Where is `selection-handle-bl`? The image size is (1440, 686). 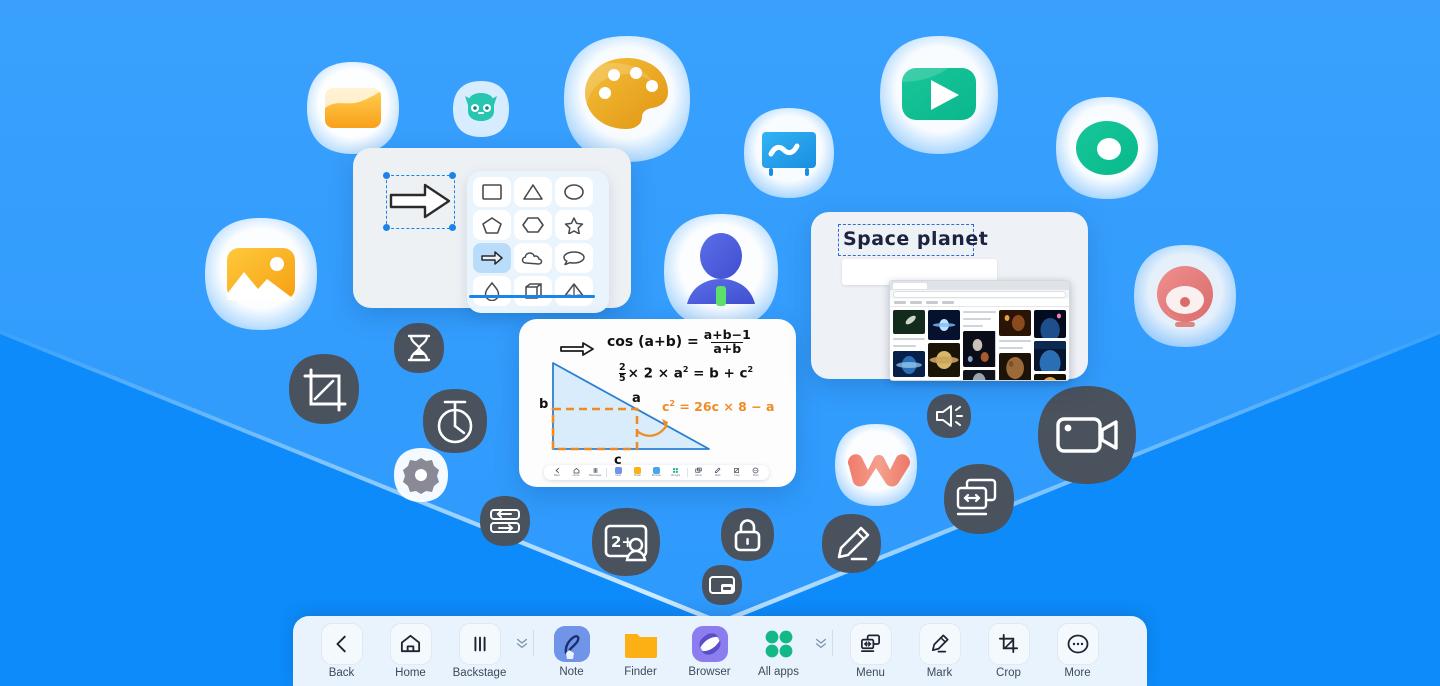 selection-handle-bl is located at coordinates (386, 227).